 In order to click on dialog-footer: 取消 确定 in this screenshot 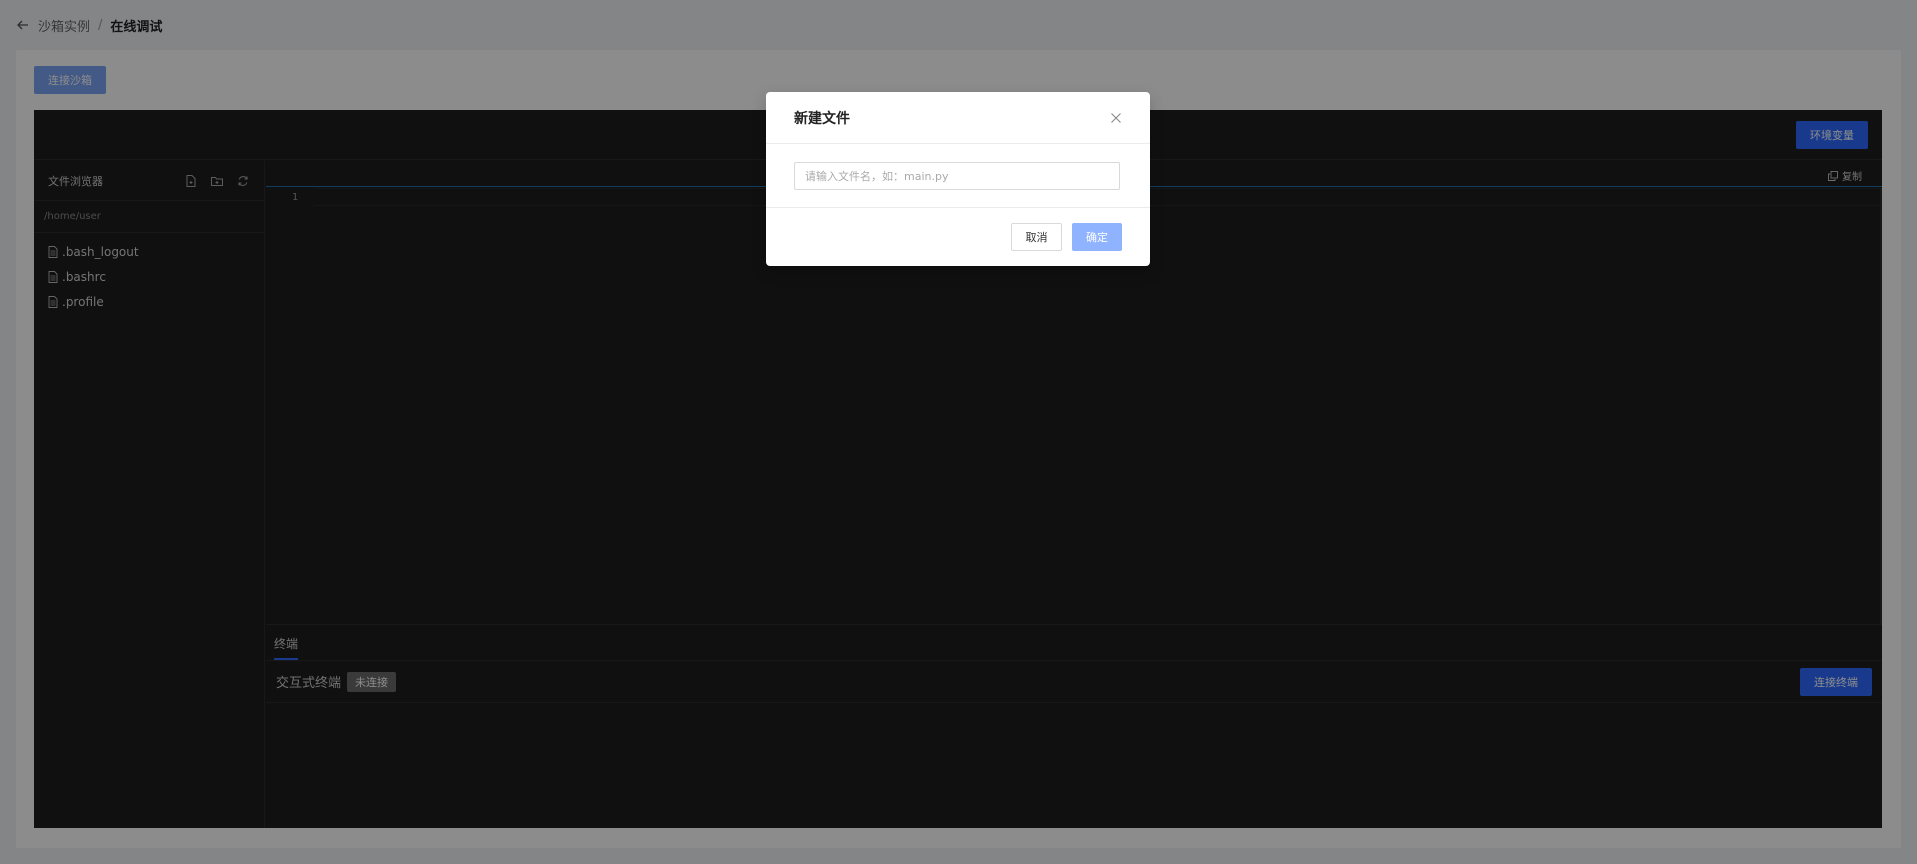, I will do `click(958, 237)`.